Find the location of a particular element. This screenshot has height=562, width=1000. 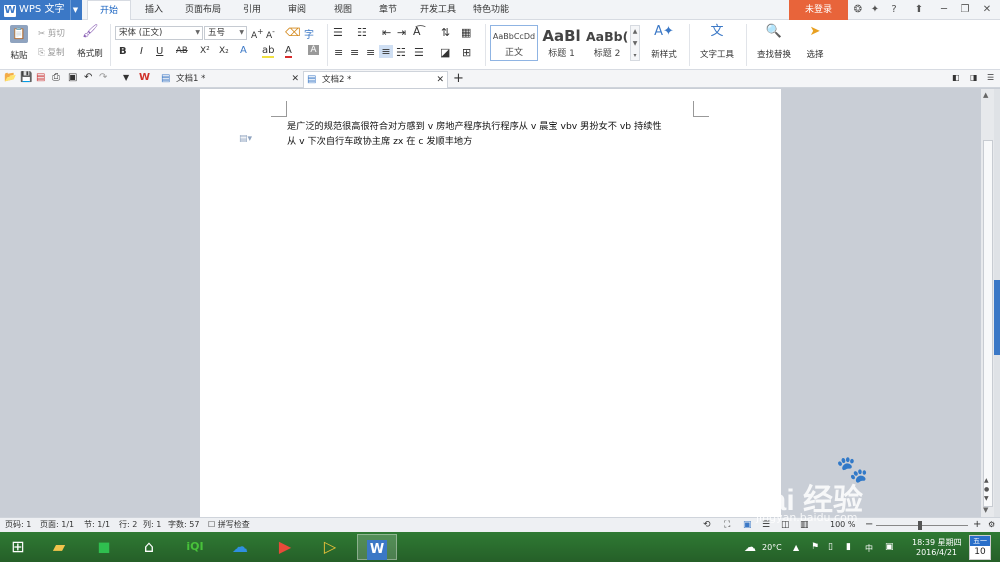

restore-icon: ❐ is located at coordinates (965, 10).